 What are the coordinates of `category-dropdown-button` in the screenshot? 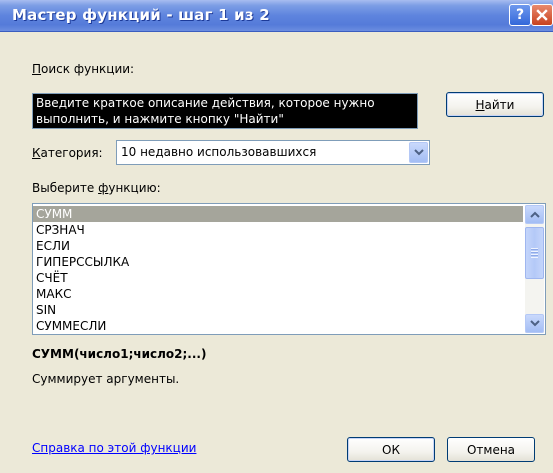 It's located at (418, 152).